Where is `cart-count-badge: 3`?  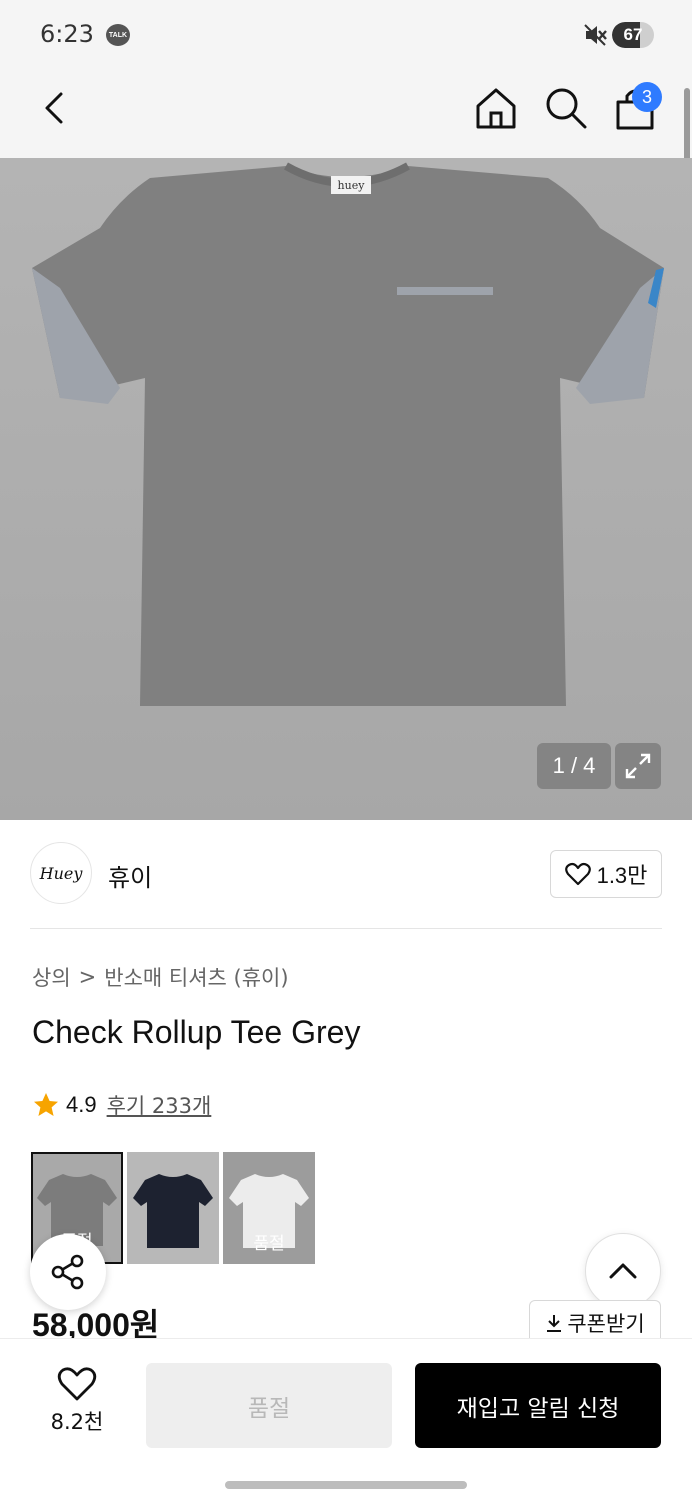 cart-count-badge: 3 is located at coordinates (647, 97).